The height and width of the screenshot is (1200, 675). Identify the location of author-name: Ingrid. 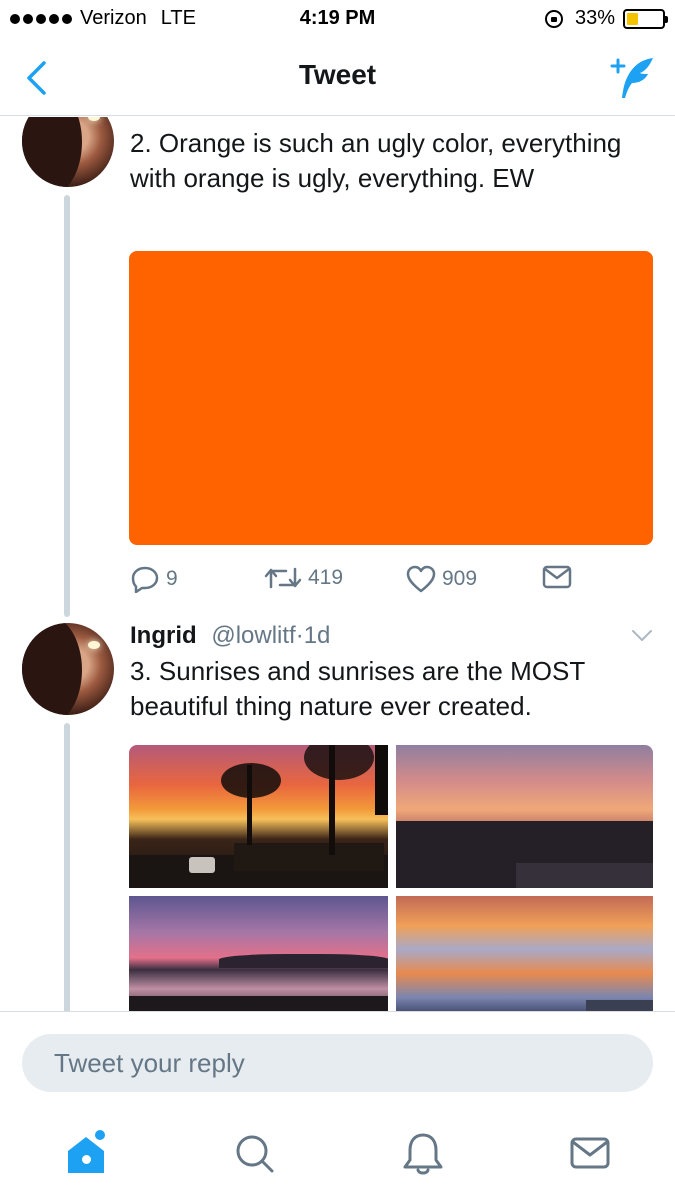
(163, 635).